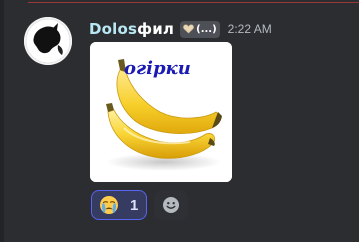 Image resolution: width=359 pixels, height=242 pixels. What do you see at coordinates (157, 68) in the screenshot?
I see `image-caption: огірки` at bounding box center [157, 68].